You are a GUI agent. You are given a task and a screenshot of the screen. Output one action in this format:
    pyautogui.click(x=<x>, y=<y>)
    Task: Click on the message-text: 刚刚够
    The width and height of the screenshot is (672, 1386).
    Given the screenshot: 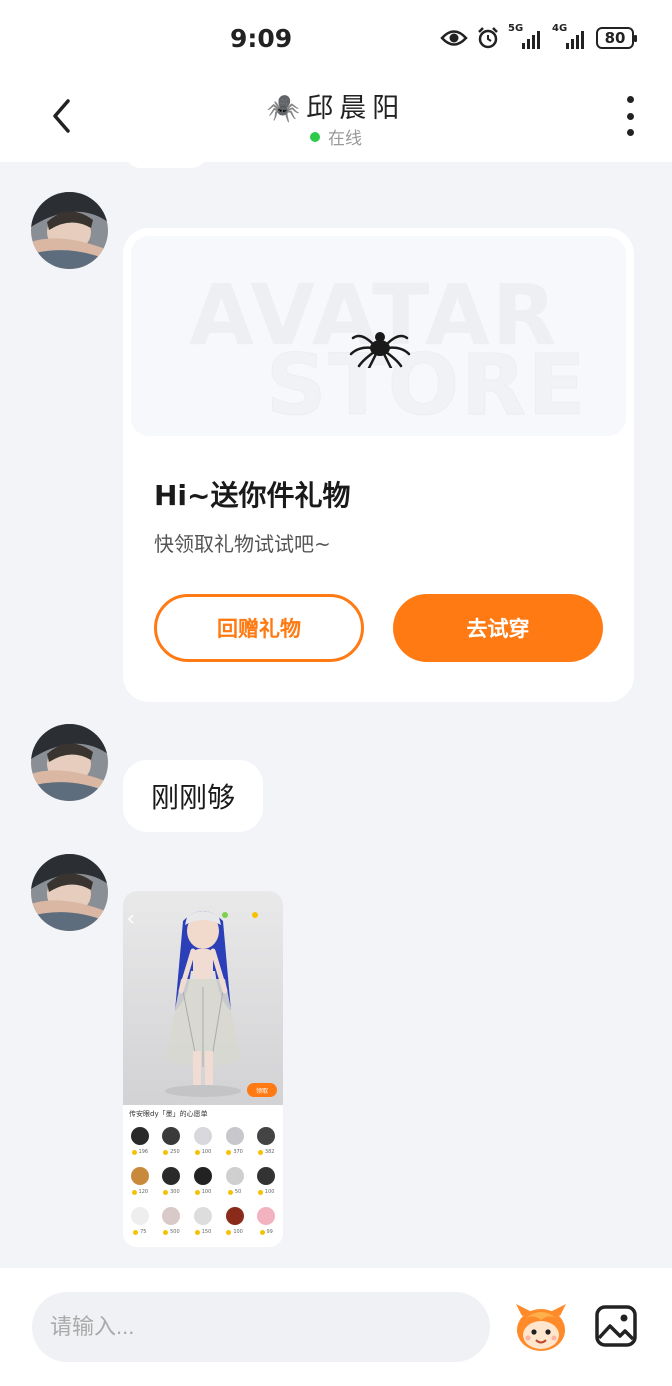 What is the action you would take?
    pyautogui.click(x=193, y=797)
    